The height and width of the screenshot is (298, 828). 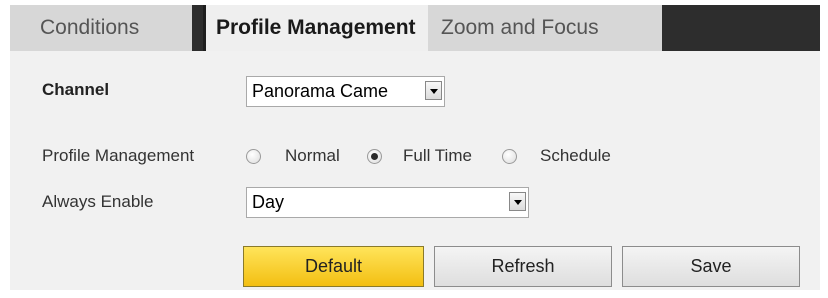 I want to click on always-enable-select-value: Day, so click(x=268, y=202).